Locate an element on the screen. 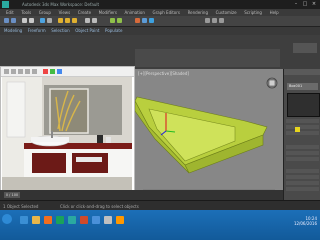 The width and height of the screenshot is (320, 240). scale-icon is located at coordinates (74, 20).